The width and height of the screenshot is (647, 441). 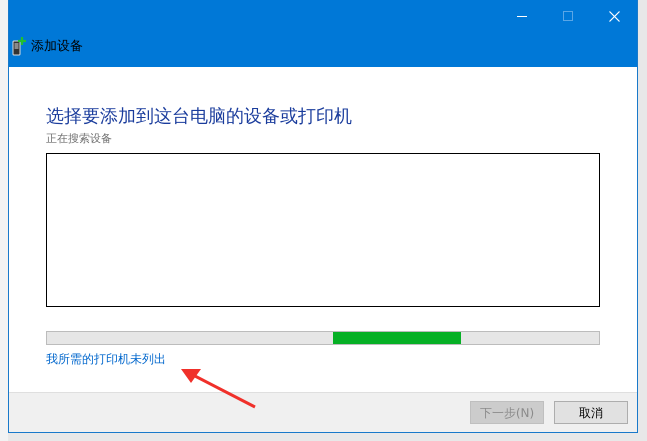 What do you see at coordinates (57, 47) in the screenshot?
I see `window-title: 添加设备` at bounding box center [57, 47].